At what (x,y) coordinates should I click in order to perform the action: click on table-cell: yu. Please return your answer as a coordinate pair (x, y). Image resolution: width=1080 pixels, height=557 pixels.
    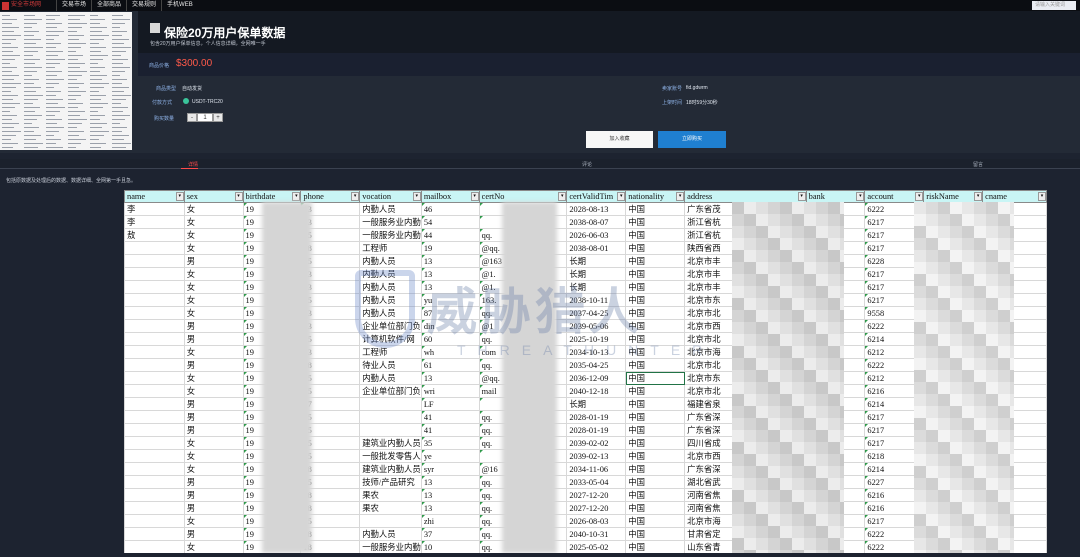
    Looking at the image, I should click on (450, 300).